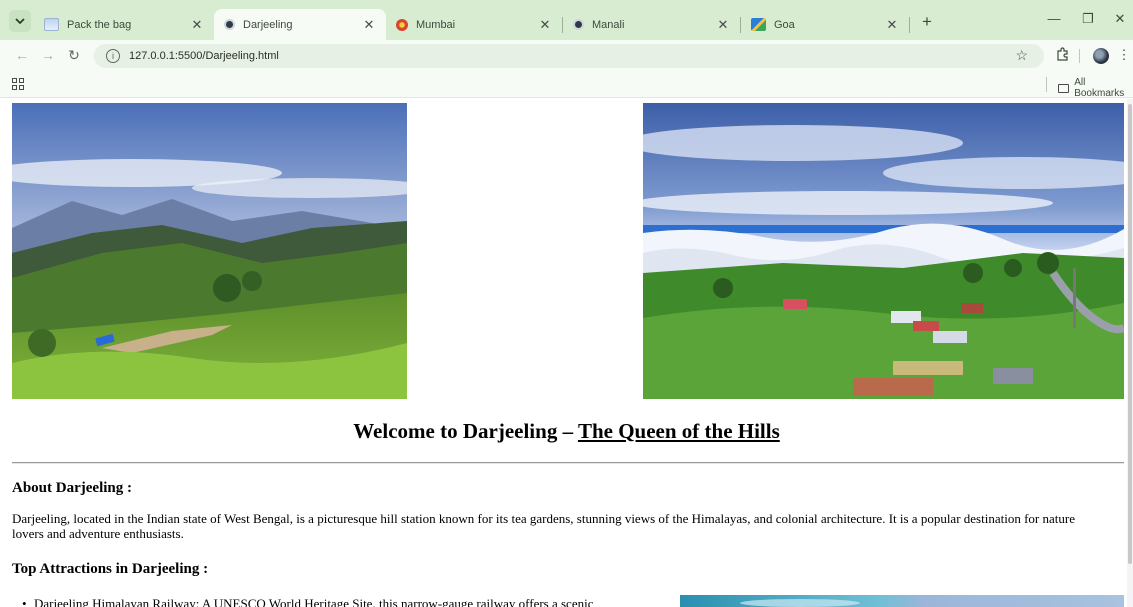  I want to click on all-bookmarks-button: All Bookmarks, so click(1095, 88).